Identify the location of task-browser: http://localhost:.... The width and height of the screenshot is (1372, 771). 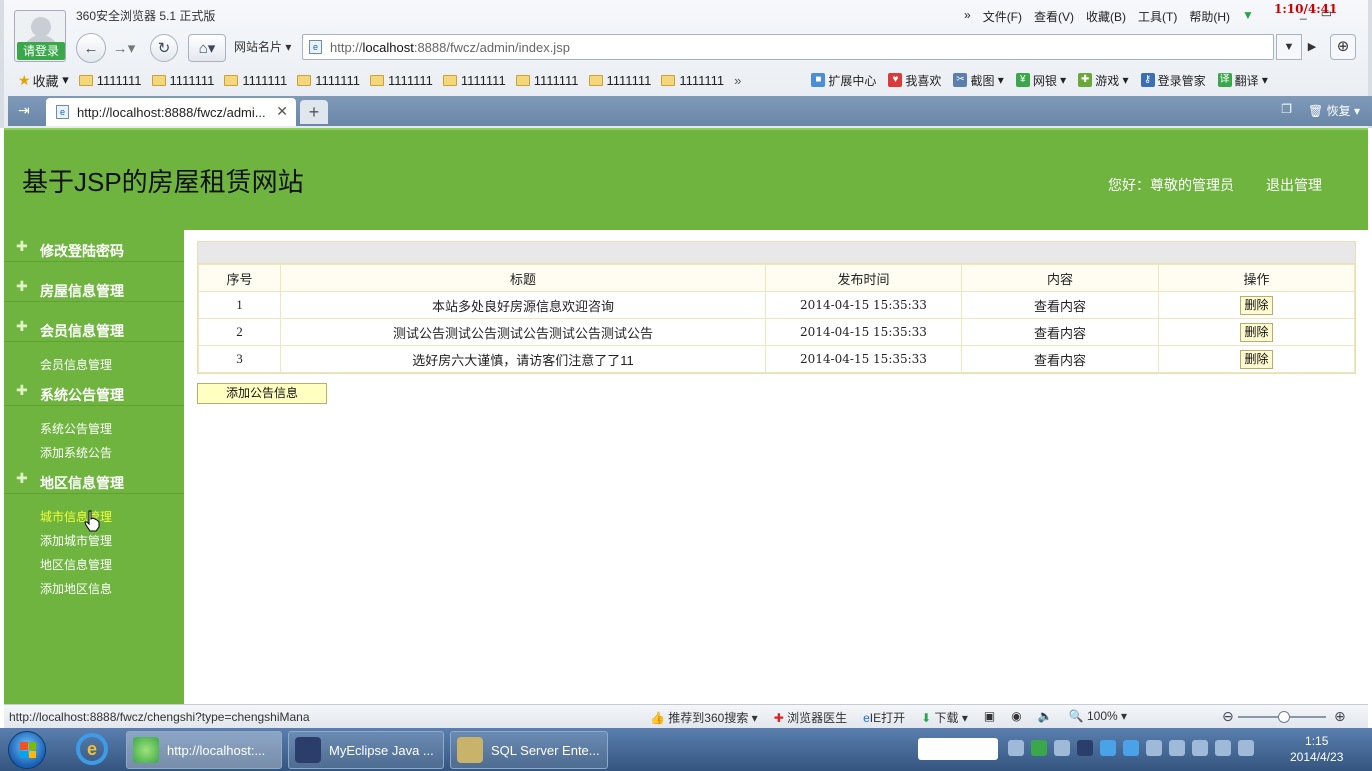
(204, 750).